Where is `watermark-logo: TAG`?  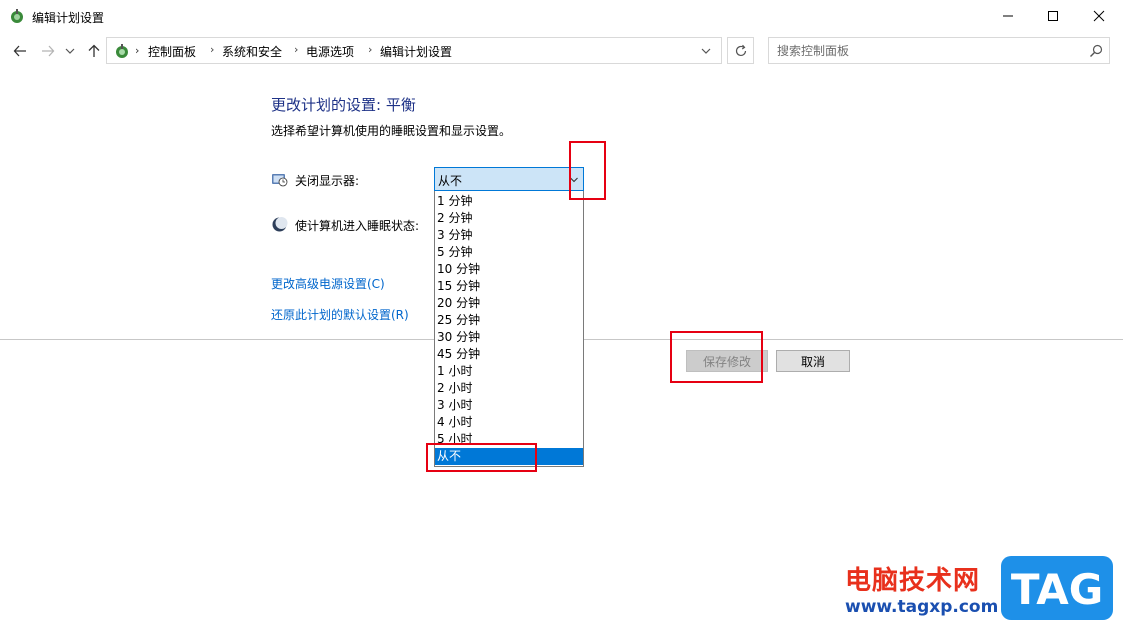
watermark-logo: TAG is located at coordinates (1057, 588).